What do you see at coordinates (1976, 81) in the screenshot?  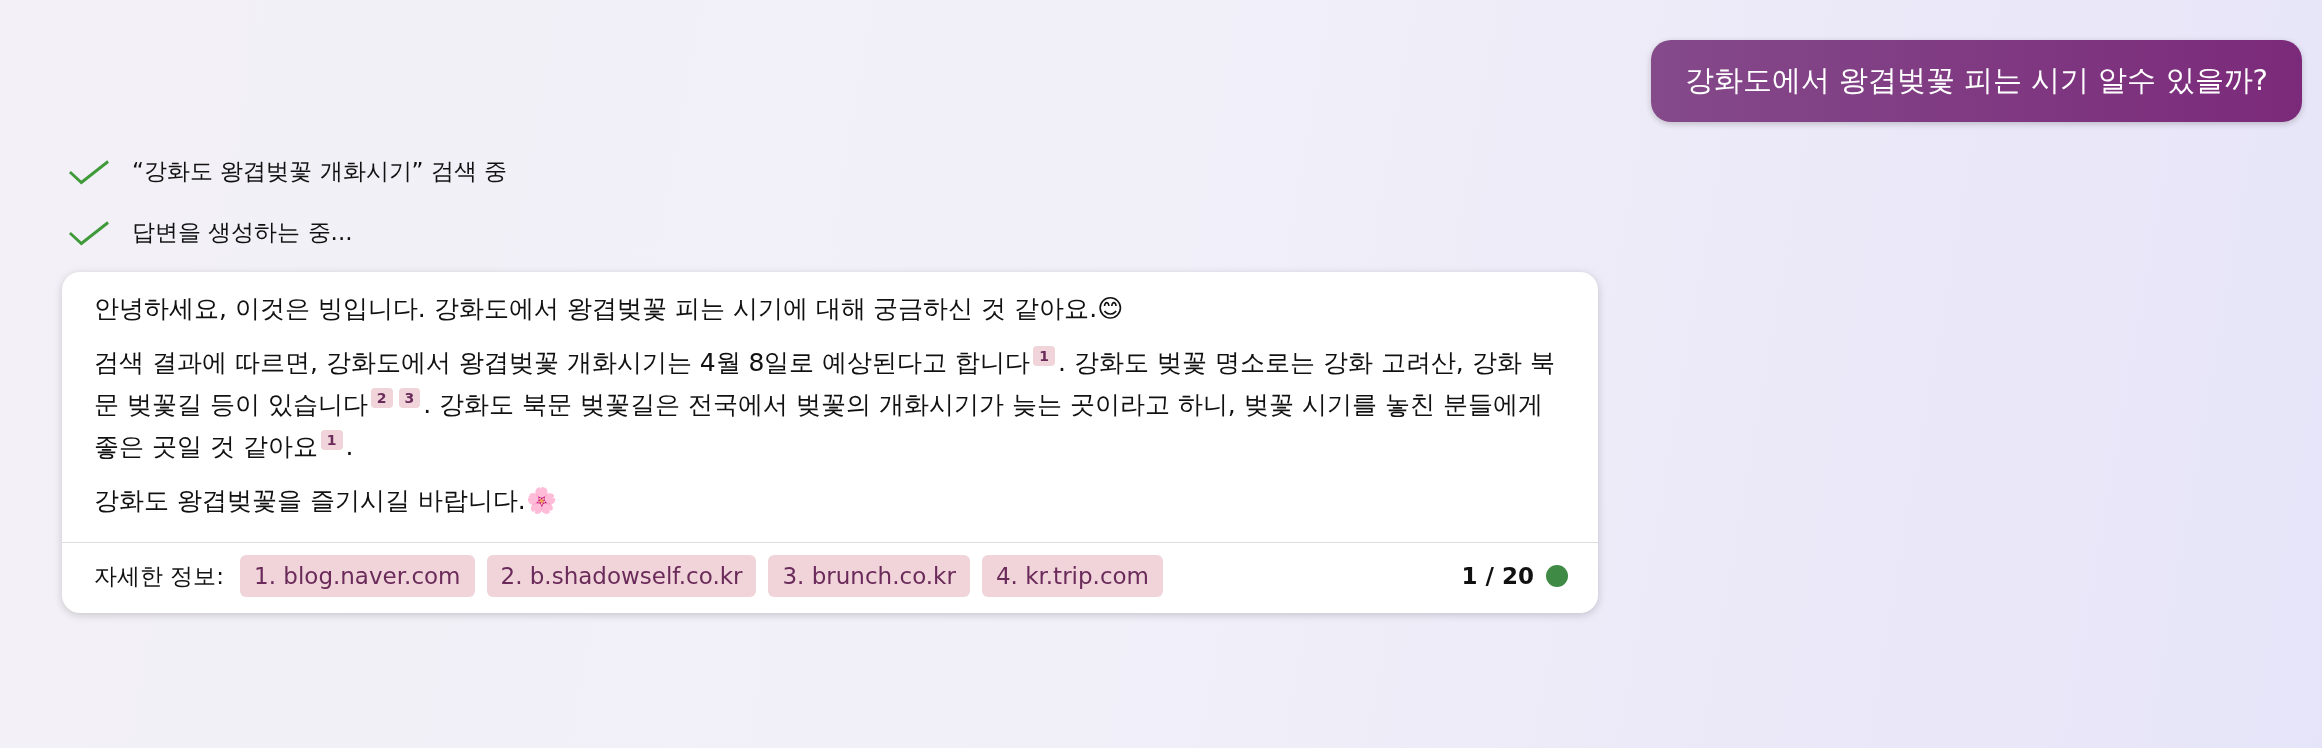 I see `user-message-bubble: 강화도에서 왕겹벚꽃 피는 시기 알수 있을까?` at bounding box center [1976, 81].